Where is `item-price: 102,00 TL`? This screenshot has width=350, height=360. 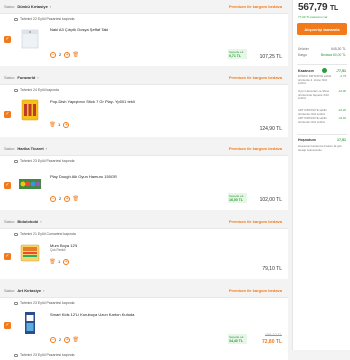 item-price: 102,00 TL is located at coordinates (270, 200).